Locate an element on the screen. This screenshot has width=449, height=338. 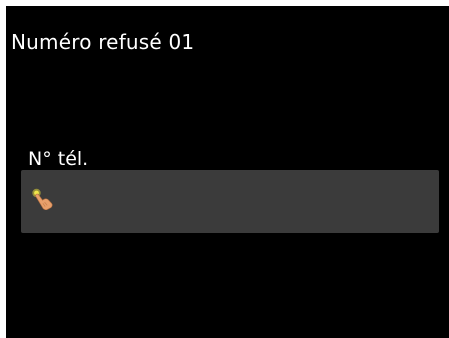
screen-title: Numéro refusé 01 is located at coordinates (103, 42).